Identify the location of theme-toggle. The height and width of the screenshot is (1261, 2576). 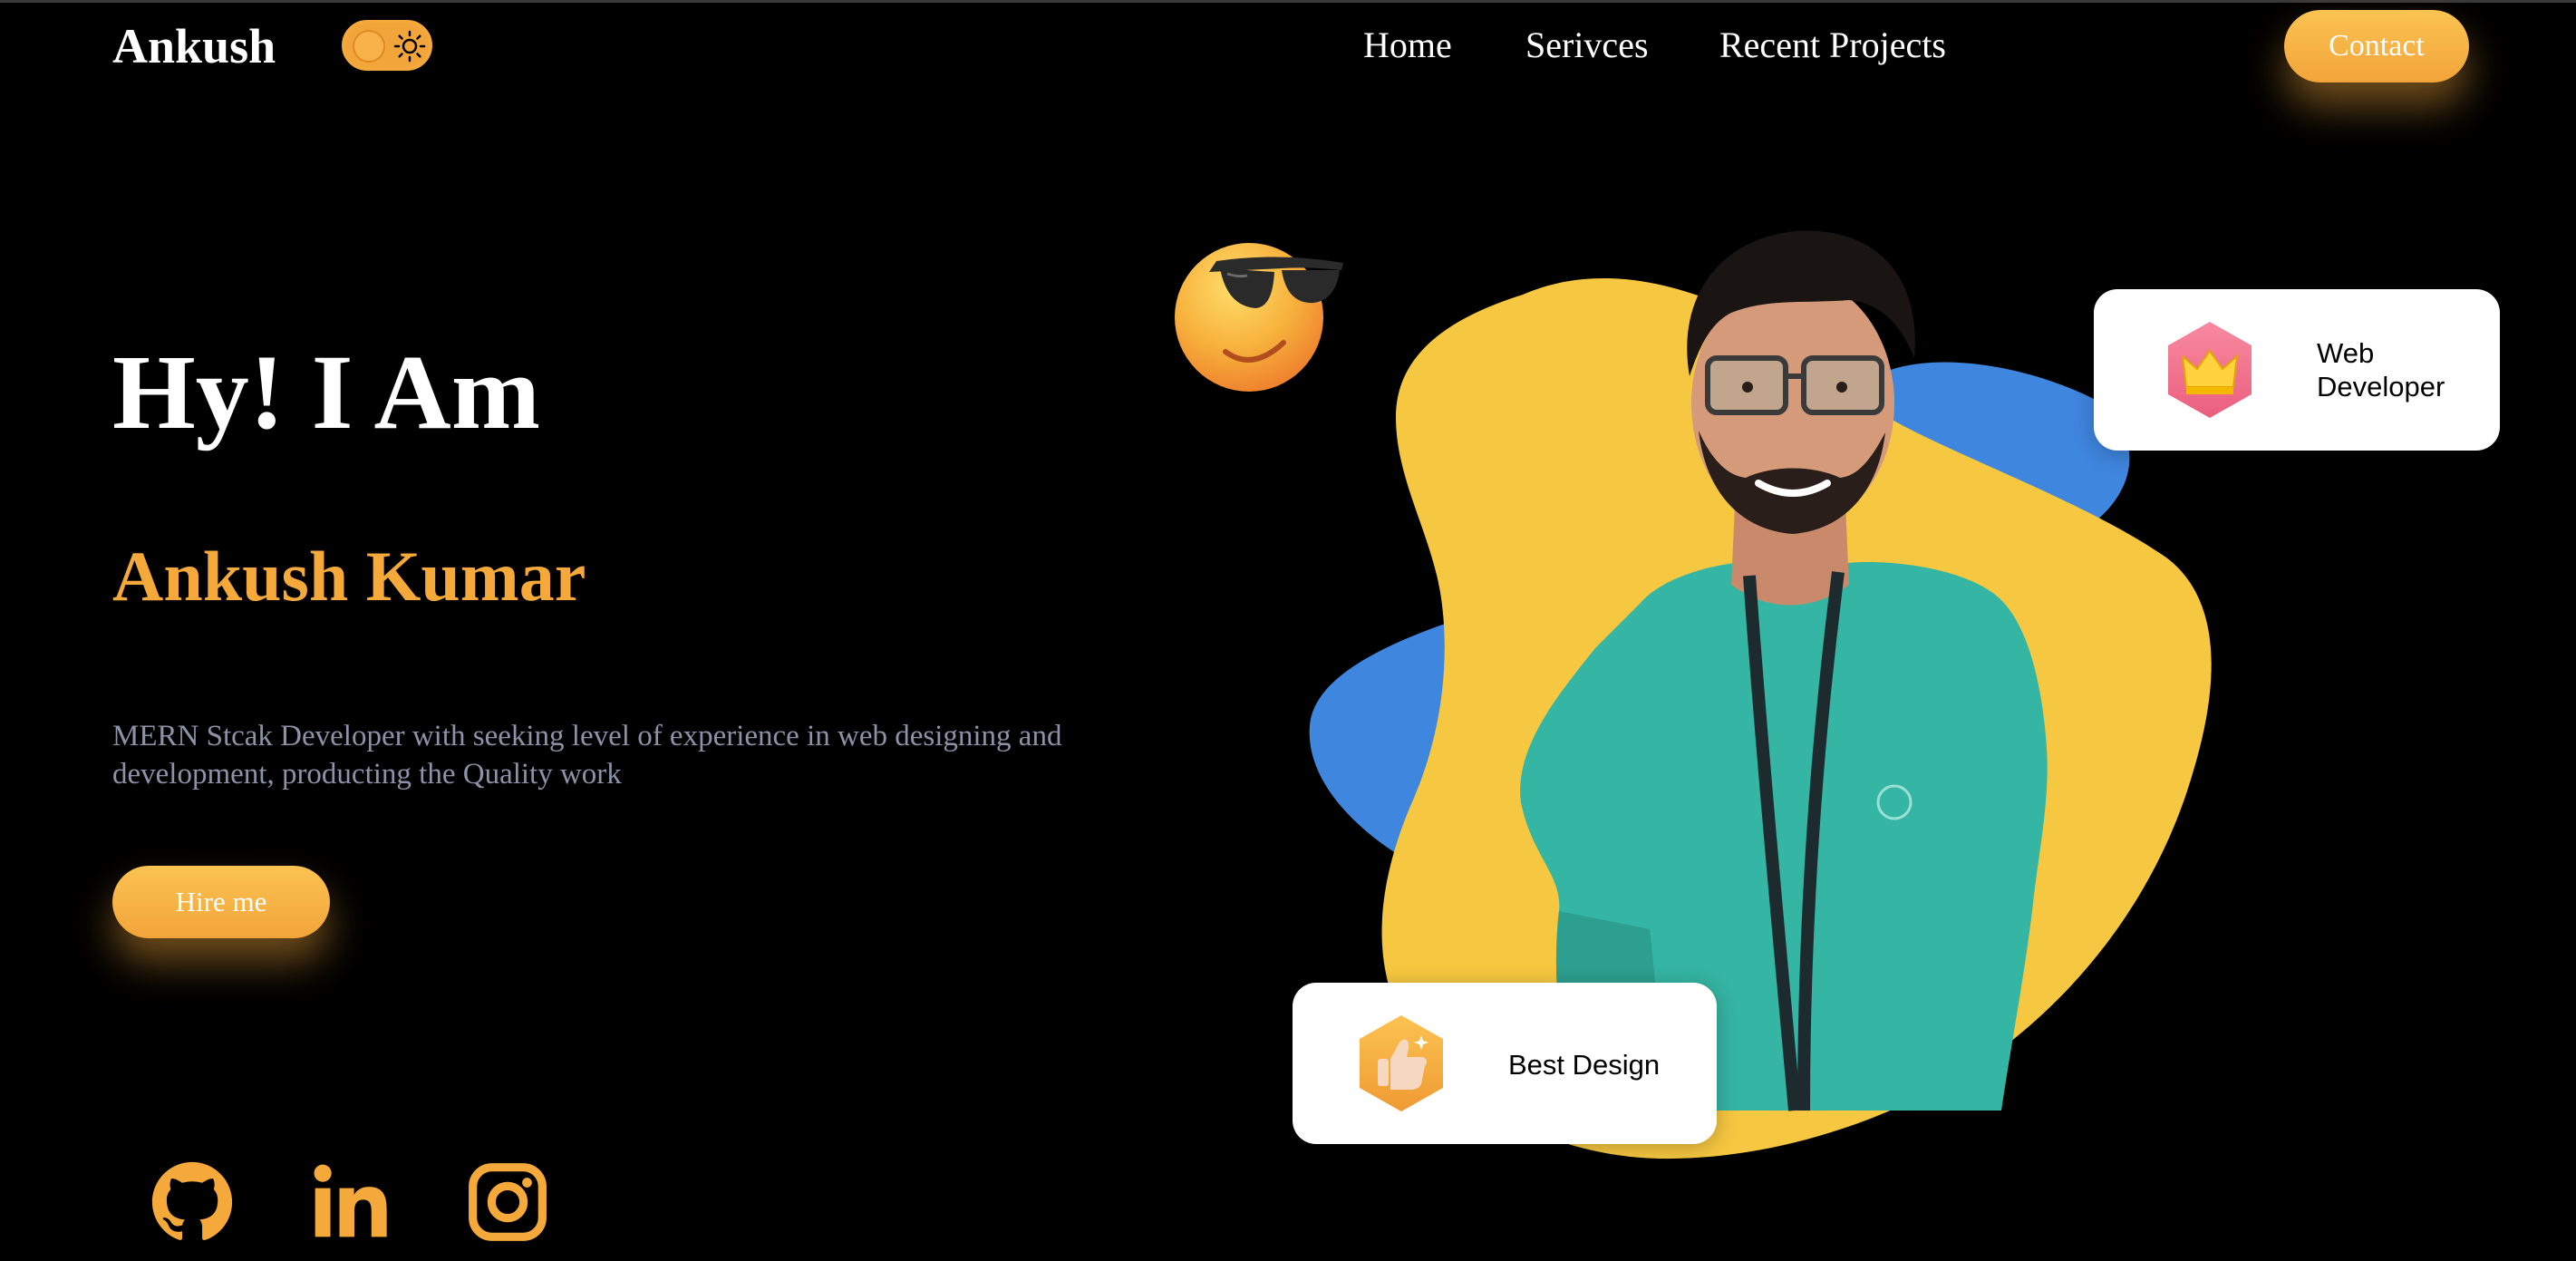
(387, 45).